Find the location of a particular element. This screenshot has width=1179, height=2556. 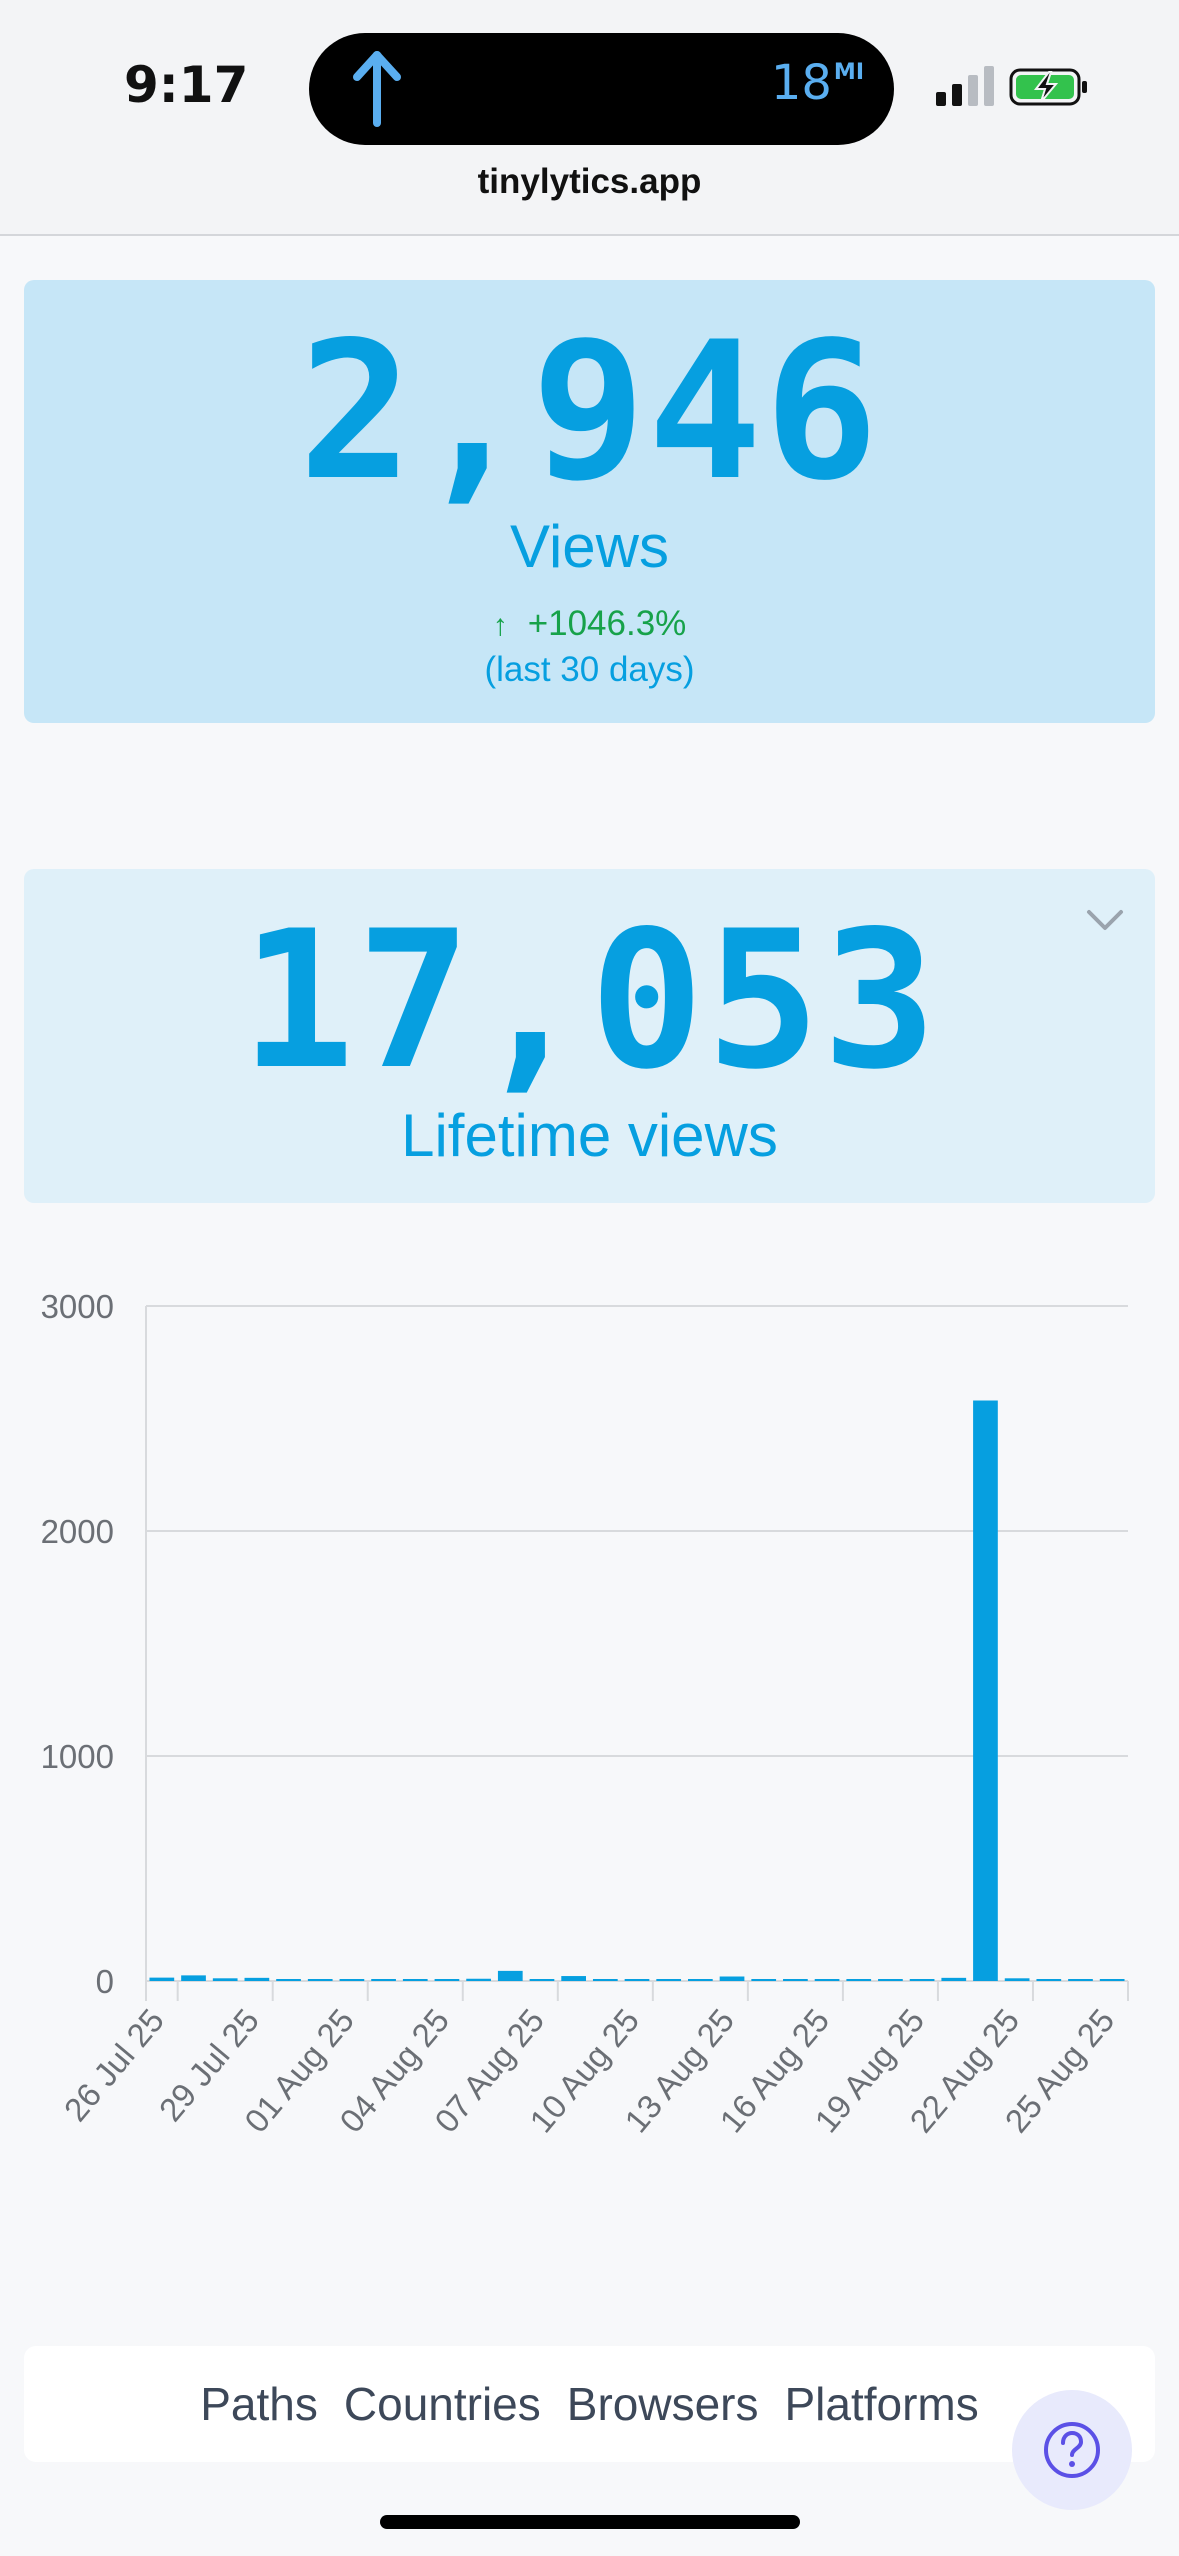

y-tick-label: 1000 is located at coordinates (77, 1756).